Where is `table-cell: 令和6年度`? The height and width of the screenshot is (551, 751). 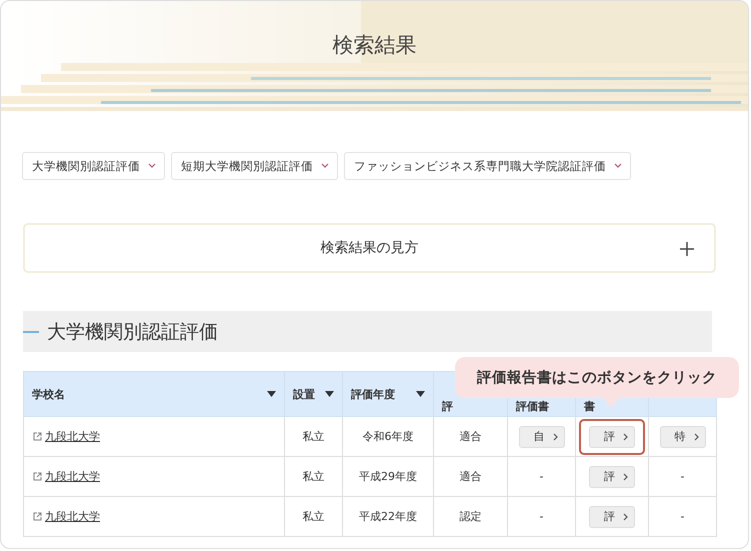
table-cell: 令和6年度 is located at coordinates (388, 436).